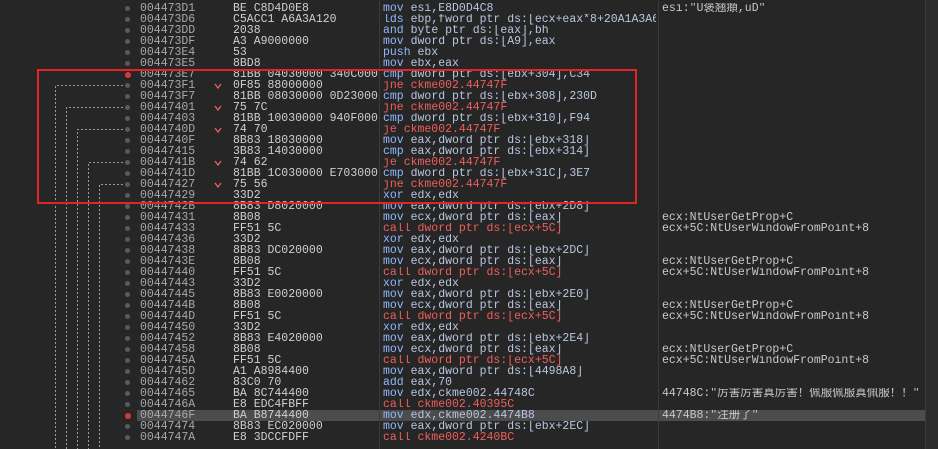 Image resolution: width=938 pixels, height=449 pixels. What do you see at coordinates (305, 393) in the screenshot?
I see `bytes-cell: BA 8C744400` at bounding box center [305, 393].